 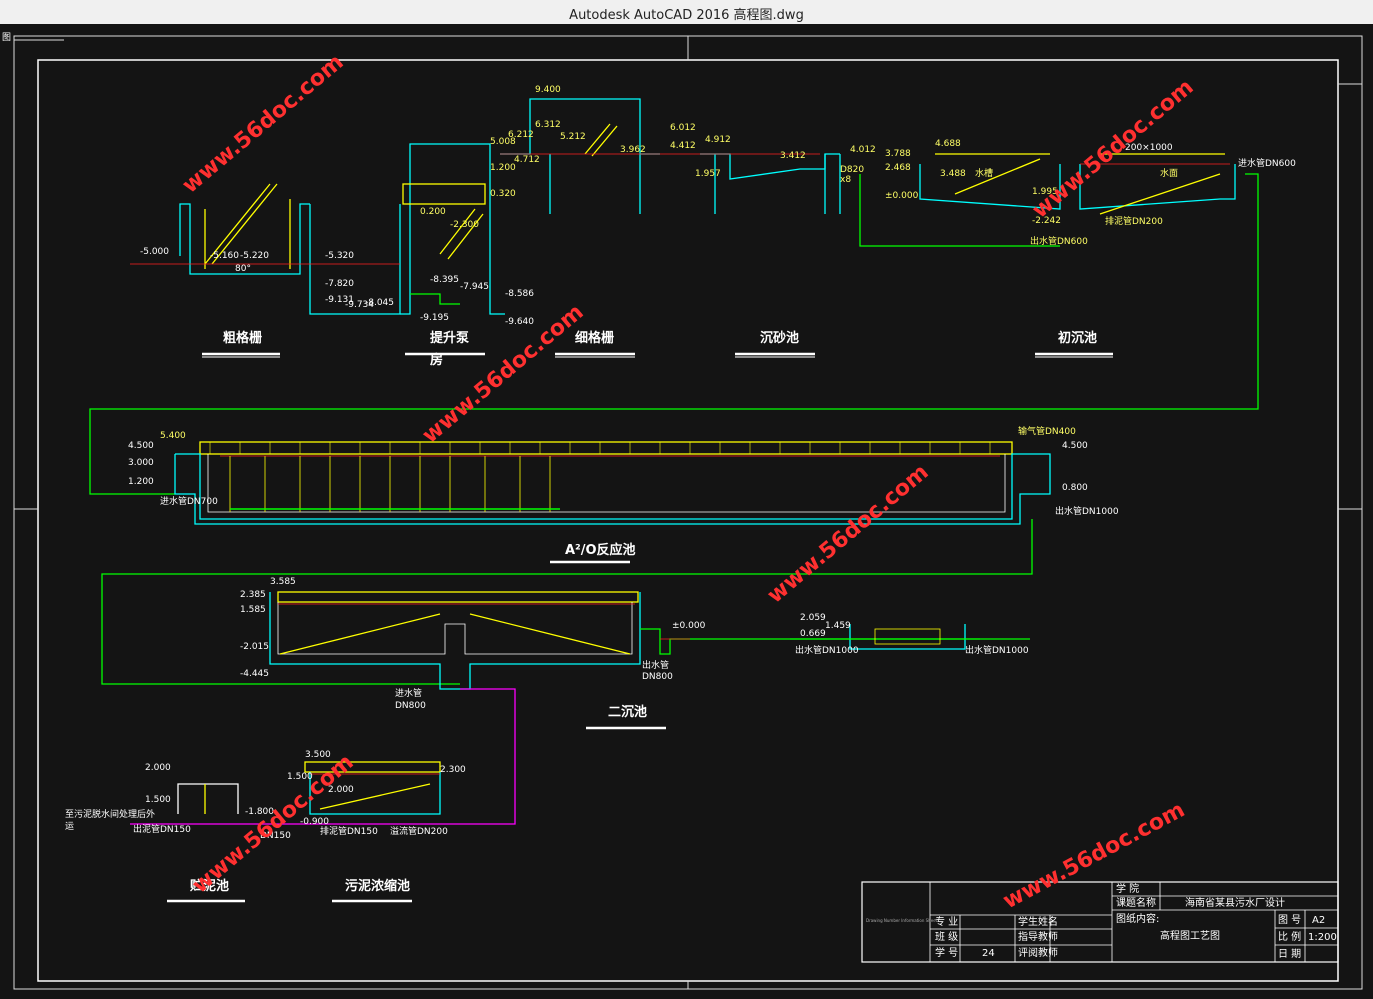 What do you see at coordinates (527, 160) in the screenshot?
I see `svg-text: 4.712` at bounding box center [527, 160].